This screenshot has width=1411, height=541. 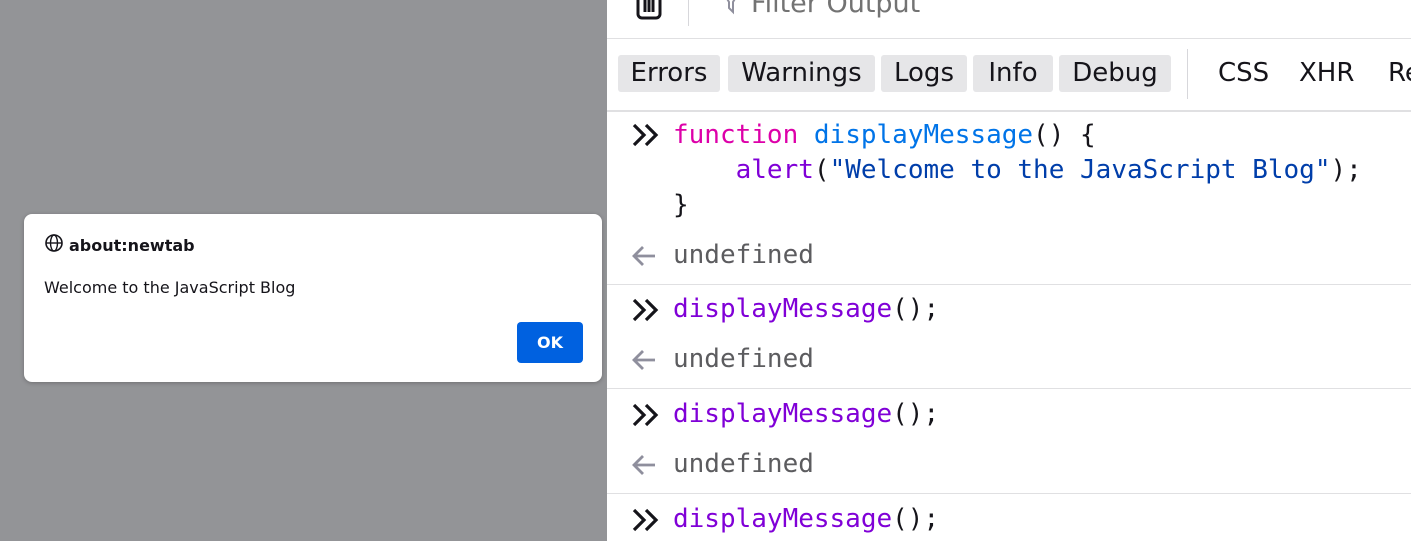 I want to click on console-input-line: function displayMessage() {, so click(x=884, y=135).